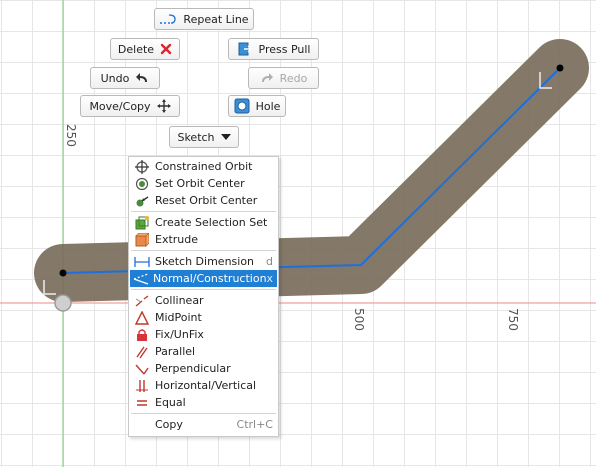  What do you see at coordinates (163, 106) in the screenshot?
I see `move-arrows-icon` at bounding box center [163, 106].